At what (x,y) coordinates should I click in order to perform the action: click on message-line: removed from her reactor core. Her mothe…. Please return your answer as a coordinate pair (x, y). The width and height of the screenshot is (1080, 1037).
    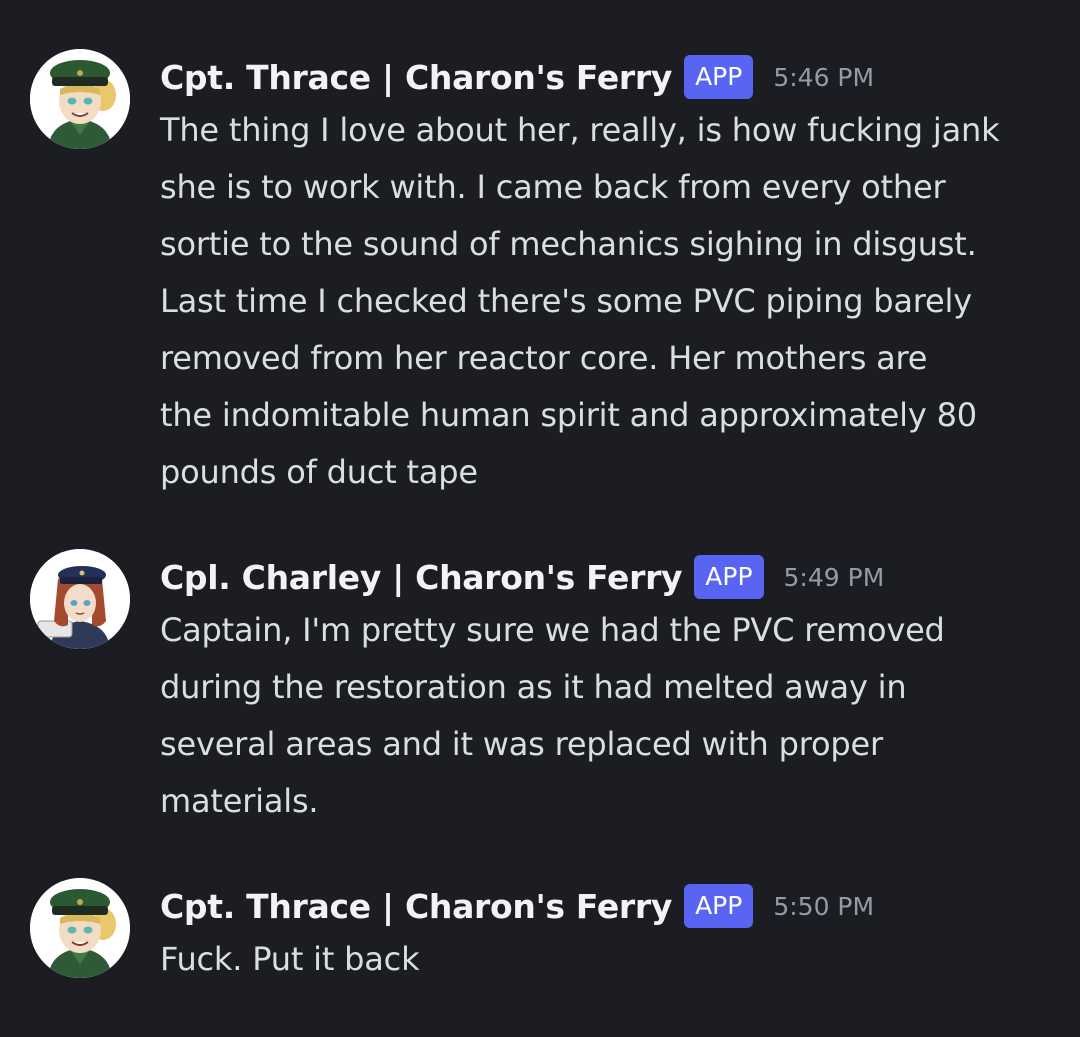
    Looking at the image, I should click on (544, 358).